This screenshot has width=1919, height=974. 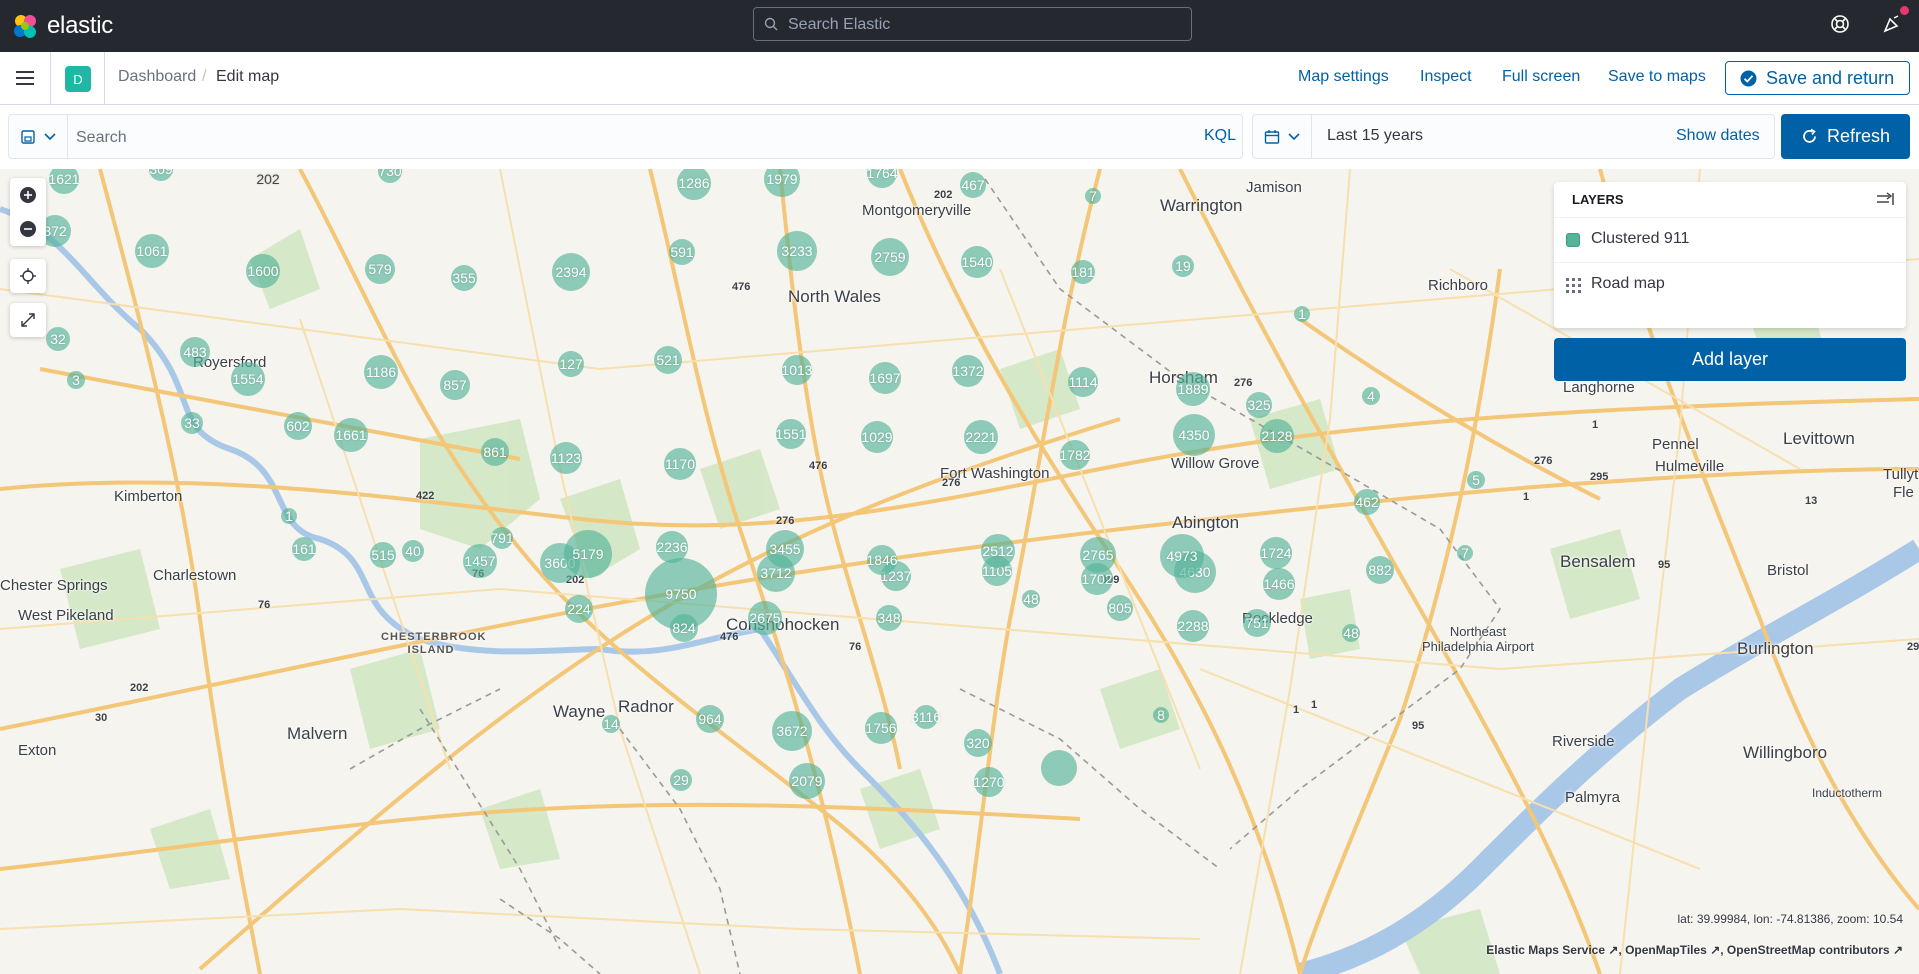 I want to click on cluster-marker: 2675, so click(x=765, y=618).